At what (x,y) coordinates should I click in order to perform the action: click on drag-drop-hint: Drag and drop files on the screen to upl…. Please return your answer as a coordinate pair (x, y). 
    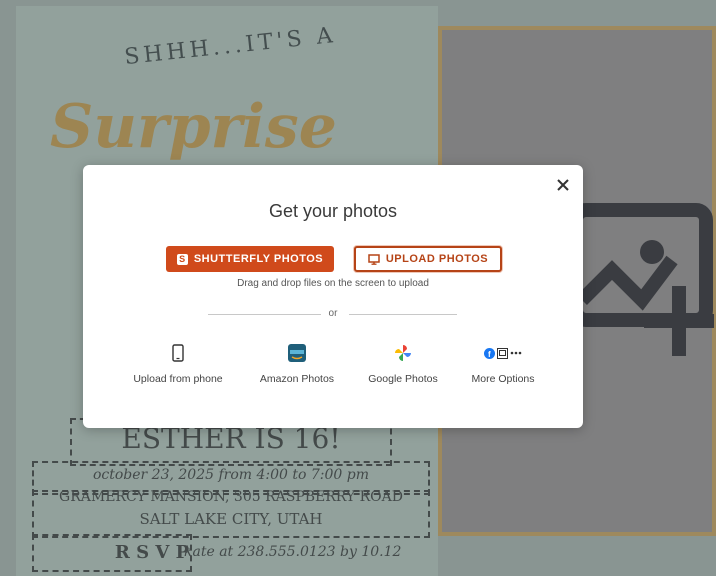
    Looking at the image, I should click on (333, 283).